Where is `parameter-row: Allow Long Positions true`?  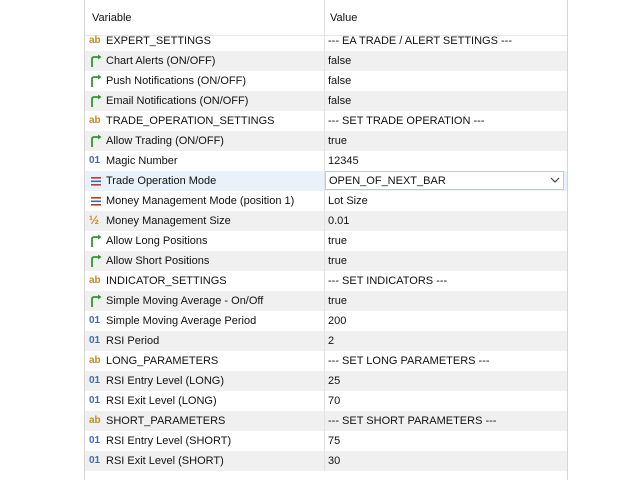
parameter-row: Allow Long Positions true is located at coordinates (326, 241).